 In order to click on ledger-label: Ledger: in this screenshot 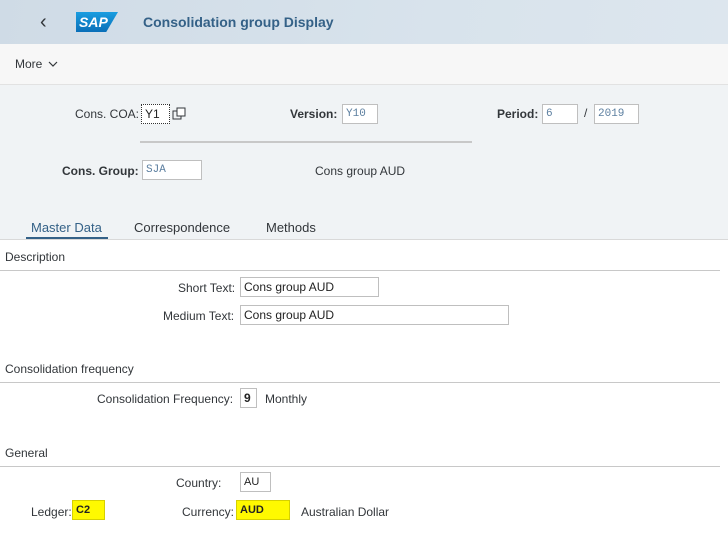, I will do `click(51, 512)`.